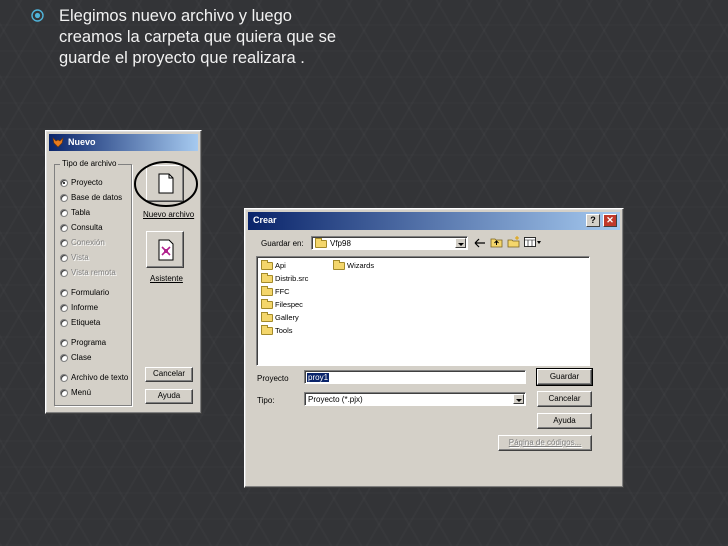 The image size is (728, 546). What do you see at coordinates (340, 243) in the screenshot?
I see `save-in-value: Vfp98` at bounding box center [340, 243].